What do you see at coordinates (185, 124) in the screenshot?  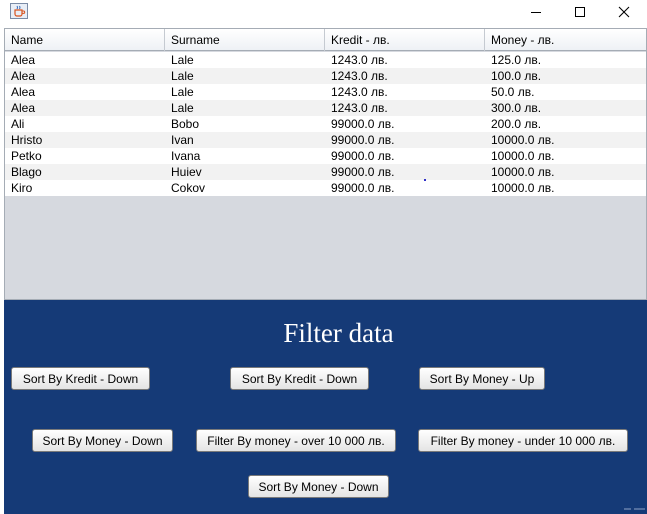 I see `cell-surname: Bobo` at bounding box center [185, 124].